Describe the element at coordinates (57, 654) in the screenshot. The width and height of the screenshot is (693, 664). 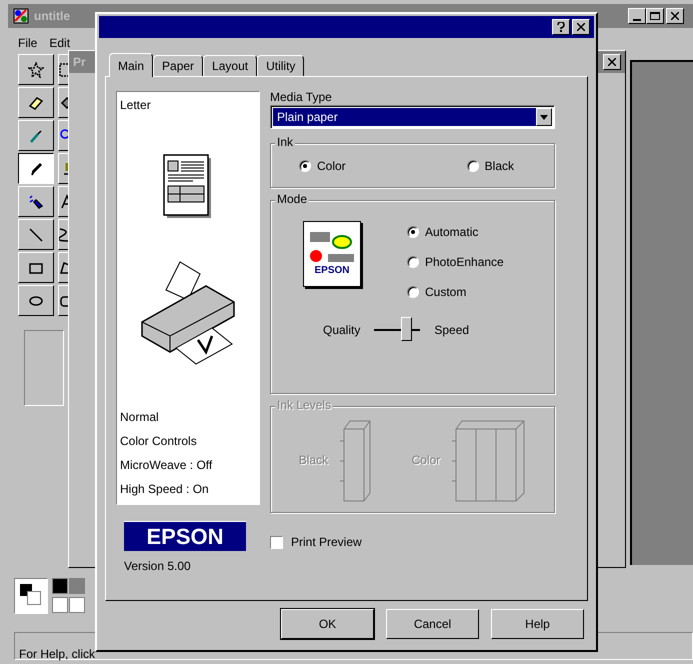
I see `status-text: For Help, click` at that location.